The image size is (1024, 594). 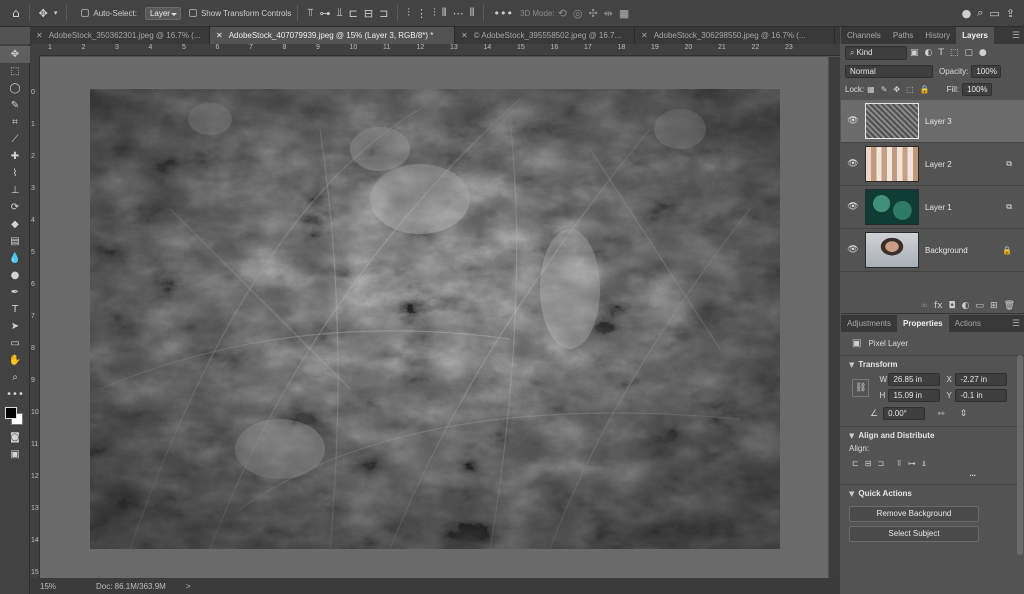 I want to click on align-right-icon: ⊐, so click(x=383, y=13).